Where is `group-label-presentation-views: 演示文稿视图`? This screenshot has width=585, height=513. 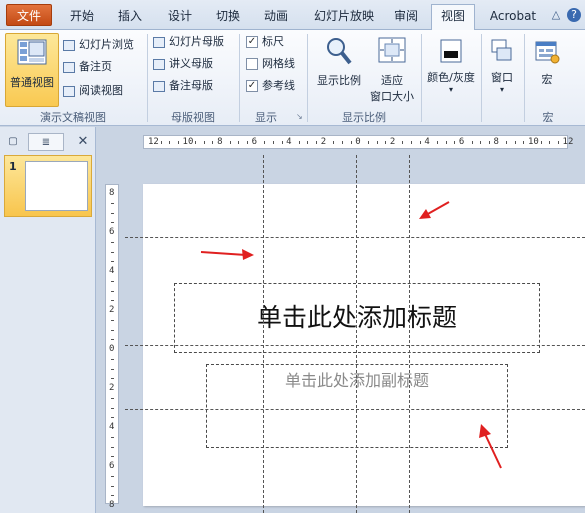 group-label-presentation-views: 演示文稿视图 is located at coordinates (73, 117).